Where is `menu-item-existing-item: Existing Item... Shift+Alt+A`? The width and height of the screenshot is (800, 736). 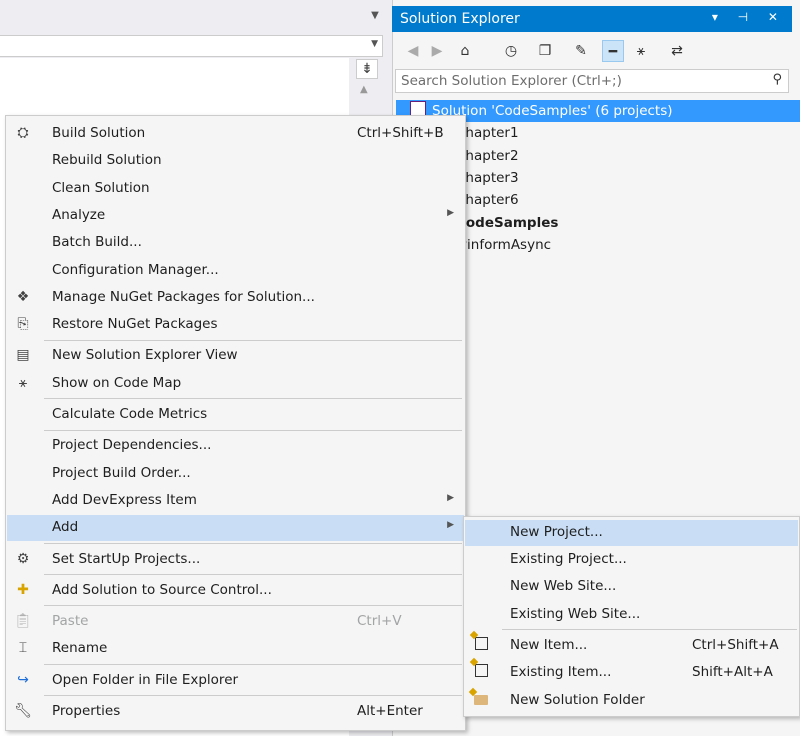 menu-item-existing-item: Existing Item... Shift+Alt+A is located at coordinates (631, 673).